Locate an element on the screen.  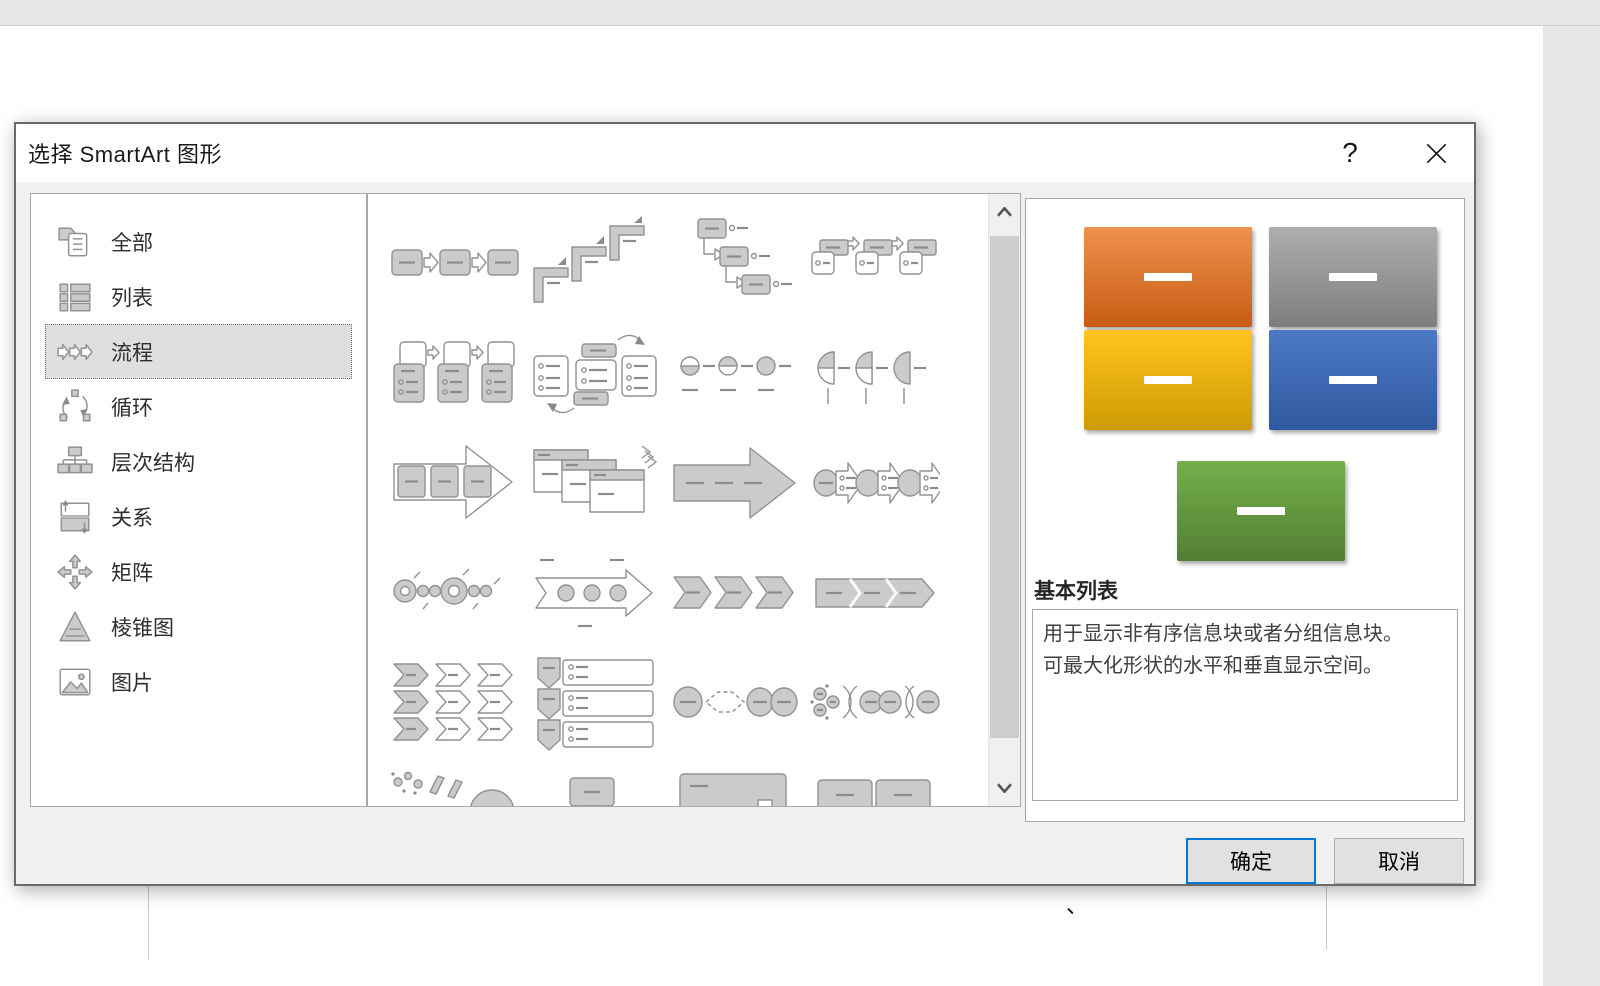
sidebar-item-all: 全部 is located at coordinates (198, 241).